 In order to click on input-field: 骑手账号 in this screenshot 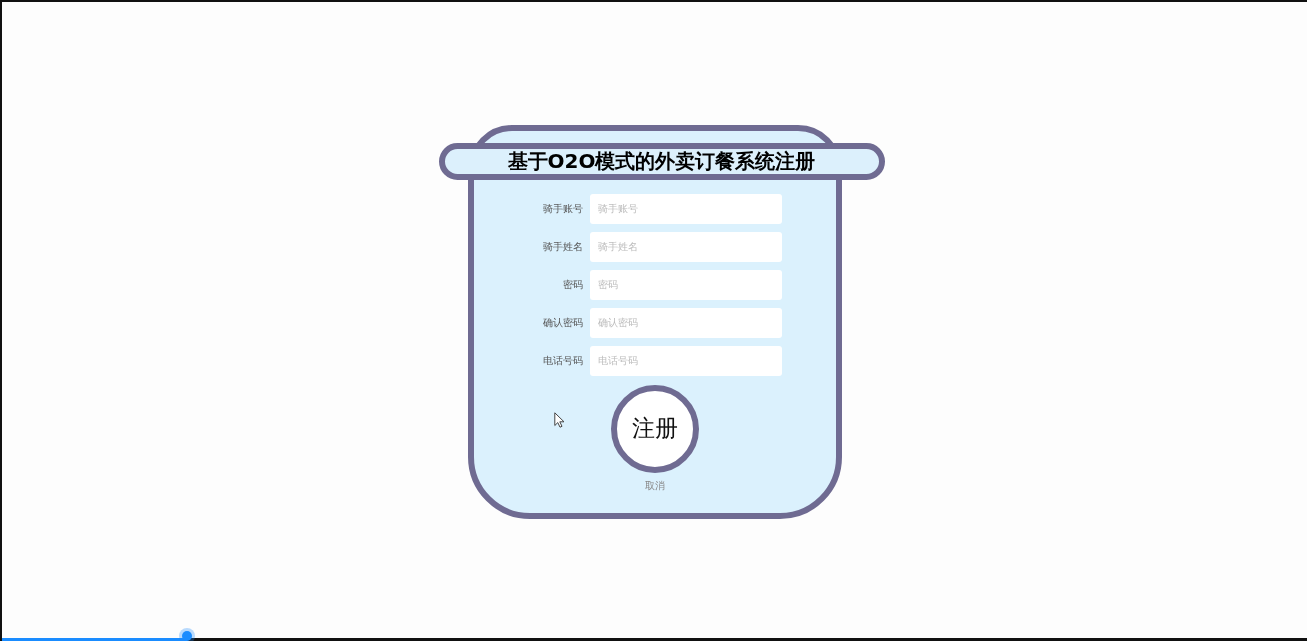, I will do `click(685, 208)`.